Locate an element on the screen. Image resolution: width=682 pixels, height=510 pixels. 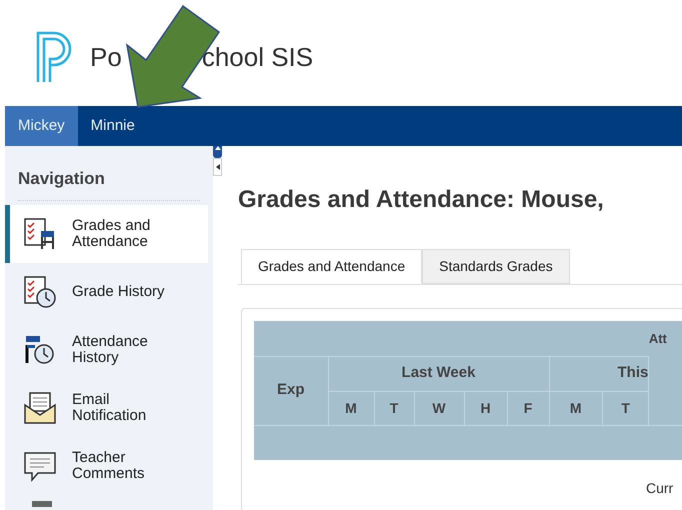
tab: Standards Grades is located at coordinates (496, 266).